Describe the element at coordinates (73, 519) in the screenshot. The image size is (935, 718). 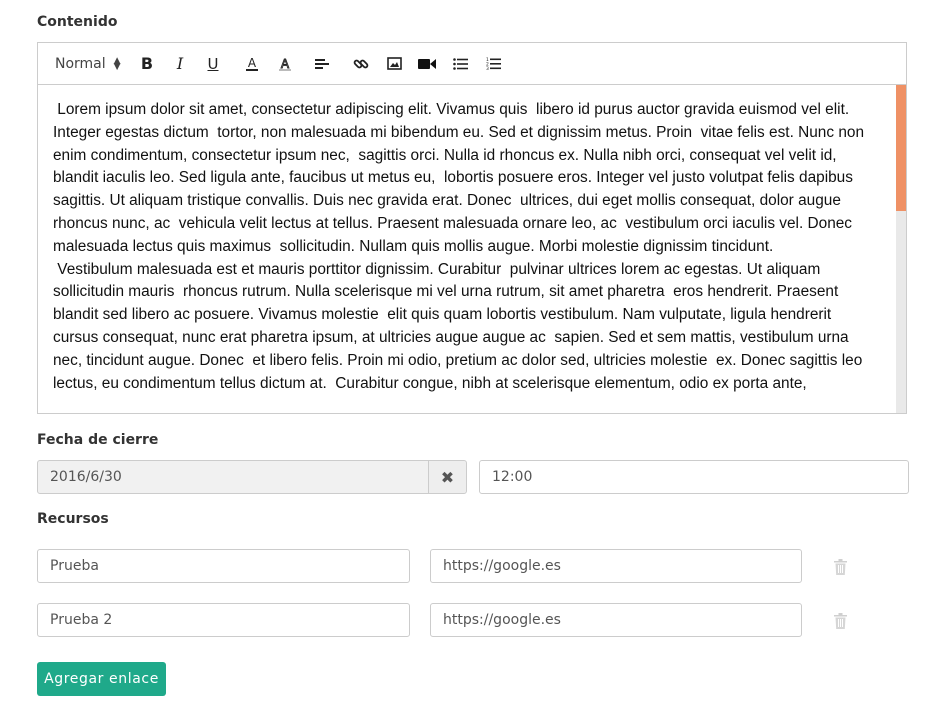
I see `resources-label: Recursos` at that location.